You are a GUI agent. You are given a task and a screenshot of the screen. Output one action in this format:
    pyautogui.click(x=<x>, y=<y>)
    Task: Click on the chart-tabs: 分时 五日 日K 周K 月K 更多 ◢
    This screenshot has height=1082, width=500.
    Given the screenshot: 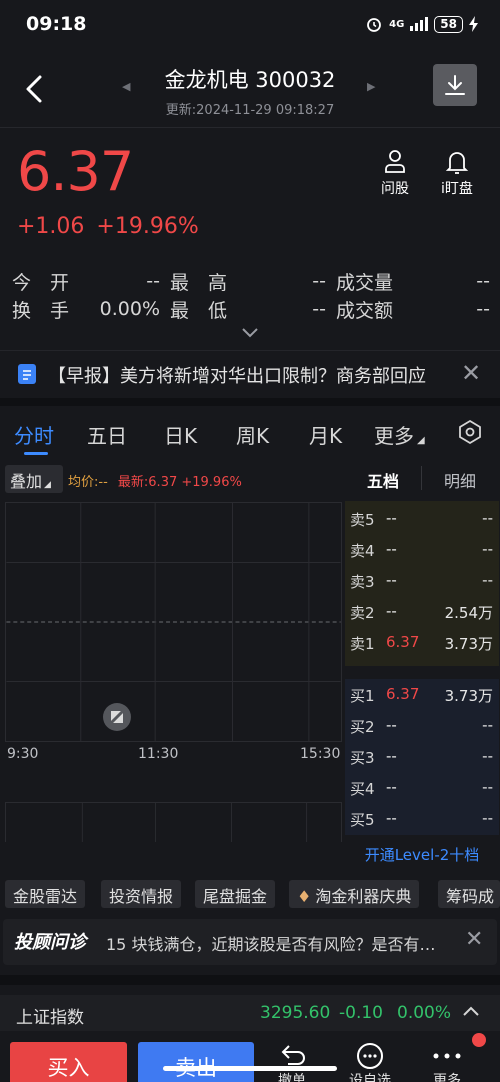 What is the action you would take?
    pyautogui.click(x=250, y=433)
    